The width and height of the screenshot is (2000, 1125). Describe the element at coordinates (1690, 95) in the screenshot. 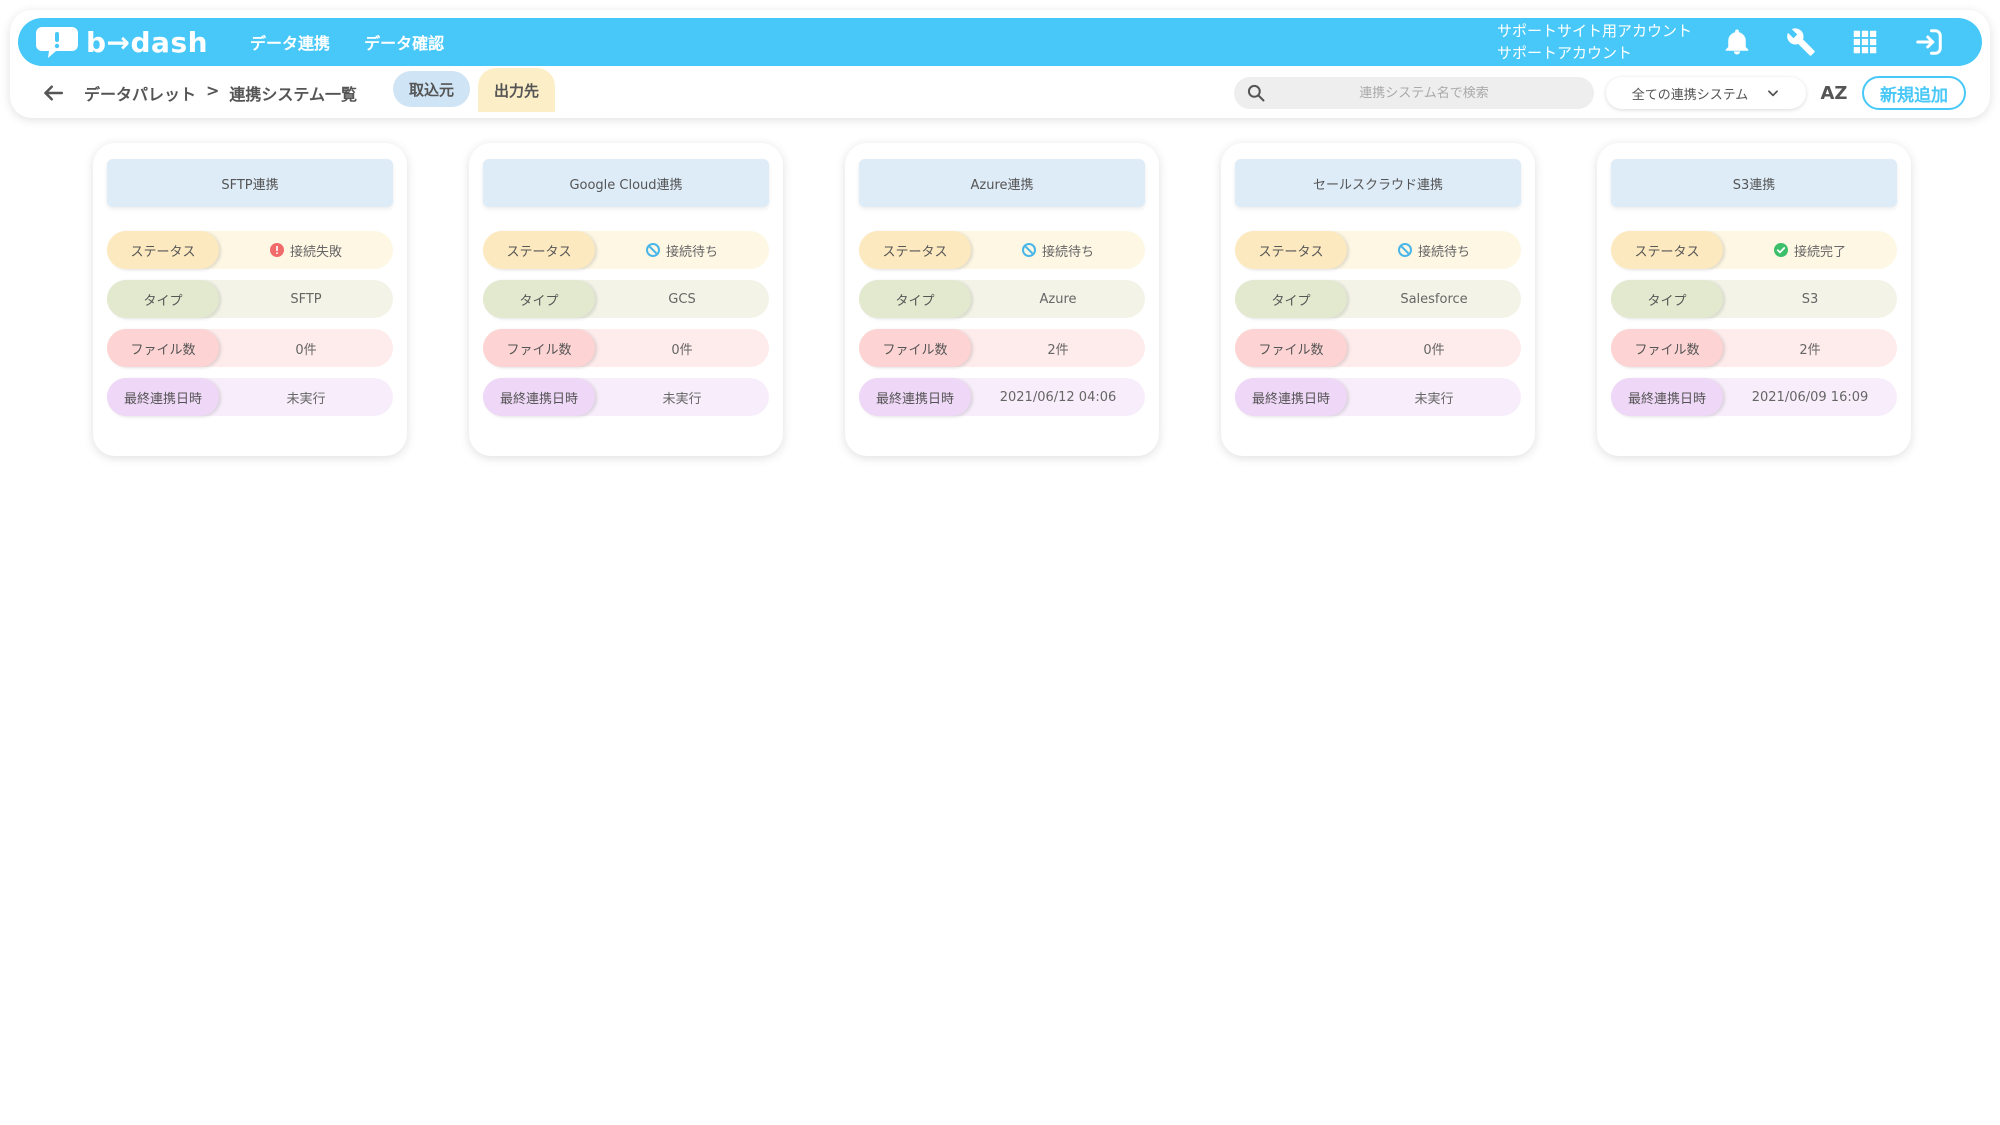

I see `filter-selected-value: 全ての連携システム` at that location.